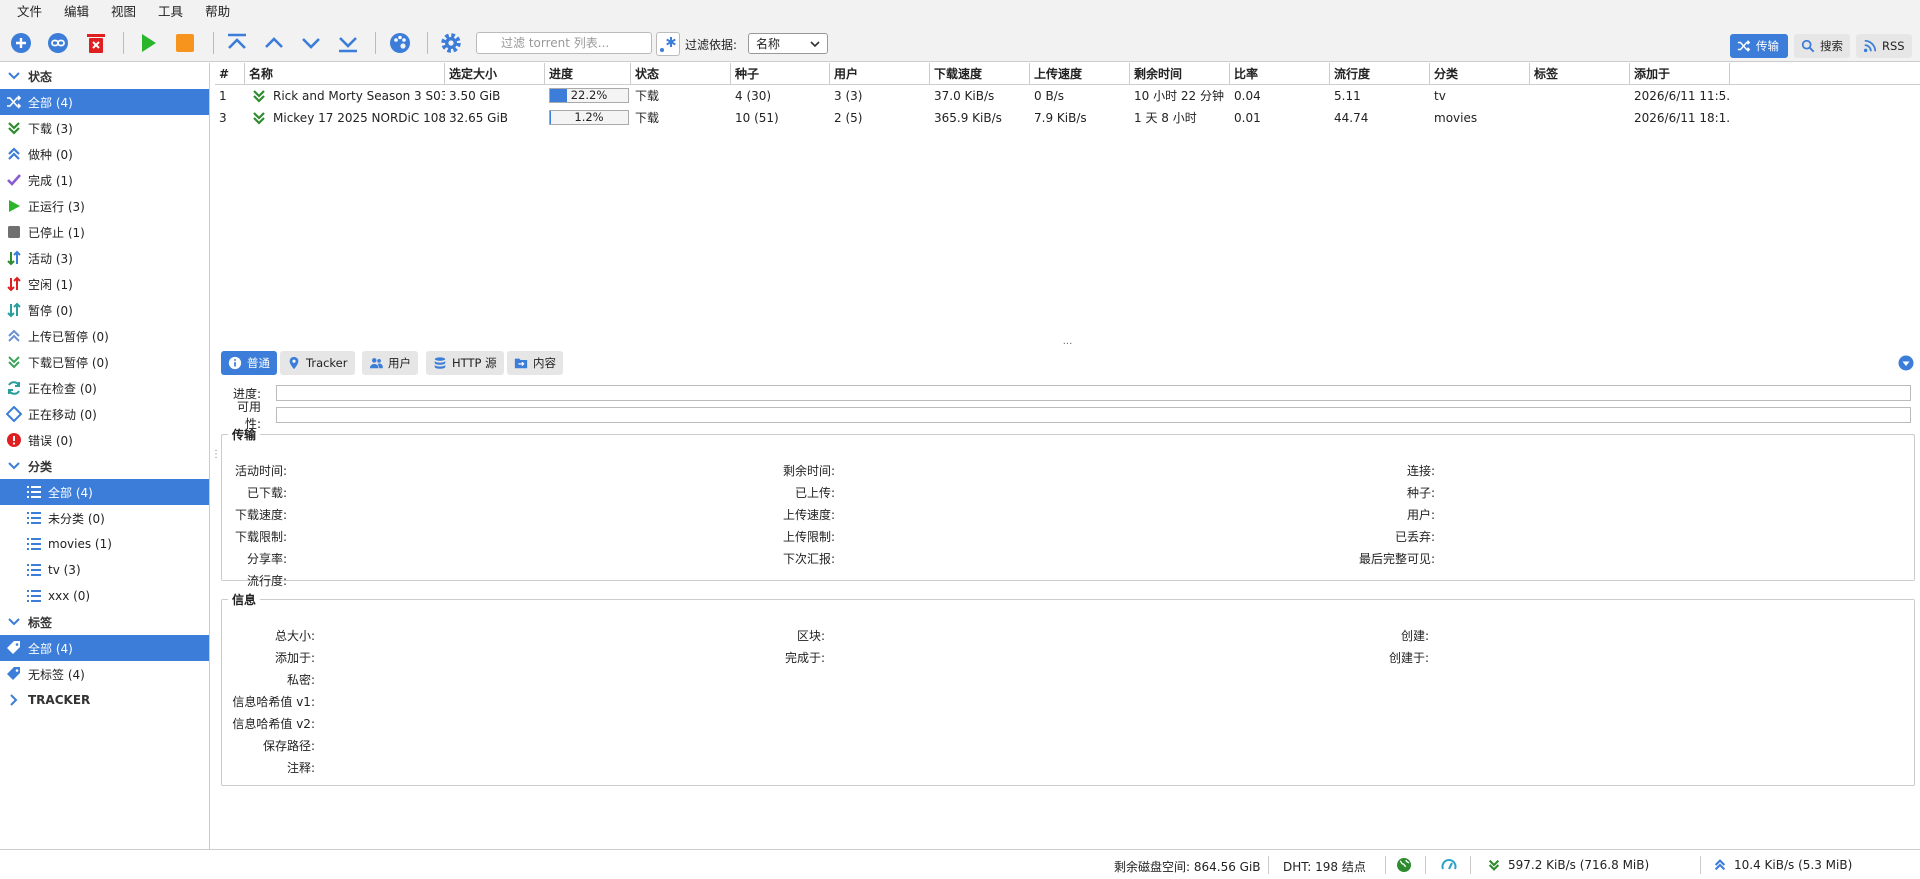 Image resolution: width=1920 pixels, height=879 pixels. I want to click on menu-edit: 编辑, so click(76, 12).